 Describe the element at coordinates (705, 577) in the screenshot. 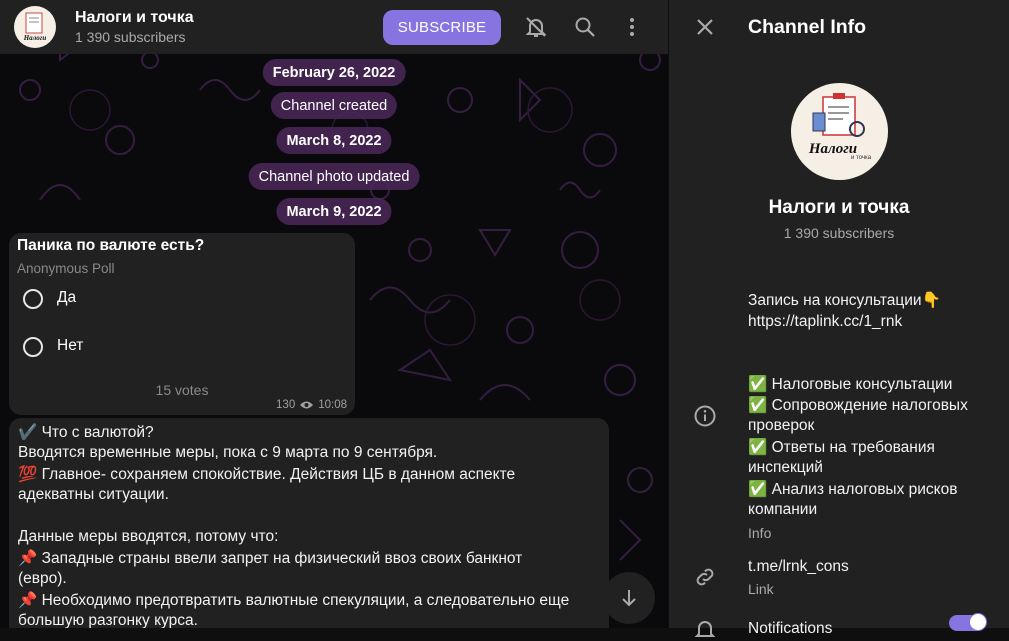

I see `link-icon` at that location.